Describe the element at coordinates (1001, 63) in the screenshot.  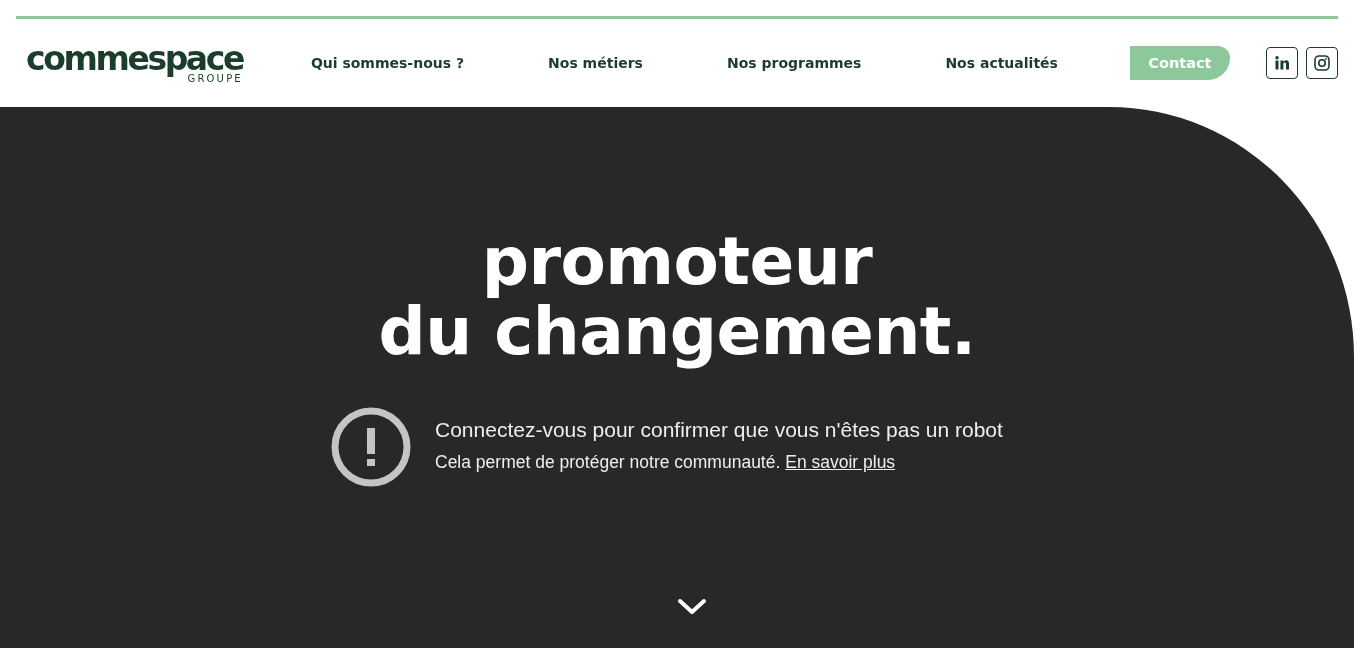
I see `nav-link: Nos actualités` at that location.